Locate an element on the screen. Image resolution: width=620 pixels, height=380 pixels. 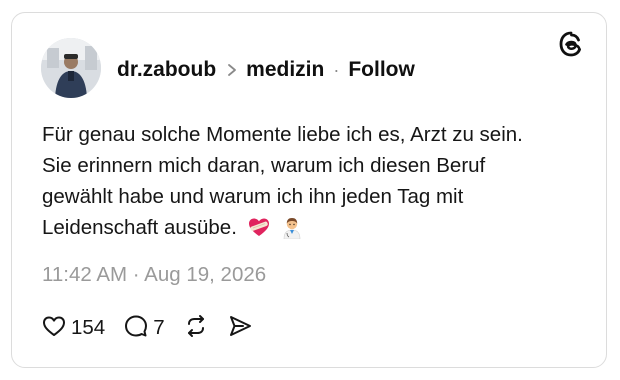
avatar is located at coordinates (71, 68).